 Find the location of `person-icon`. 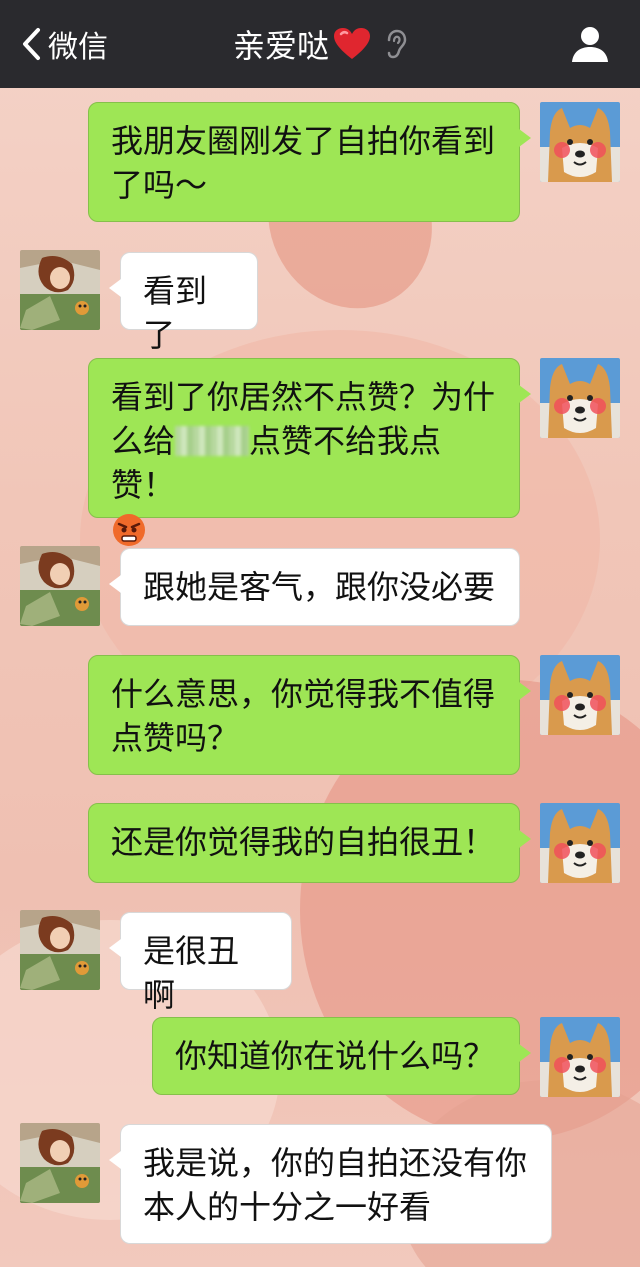

person-icon is located at coordinates (590, 44).